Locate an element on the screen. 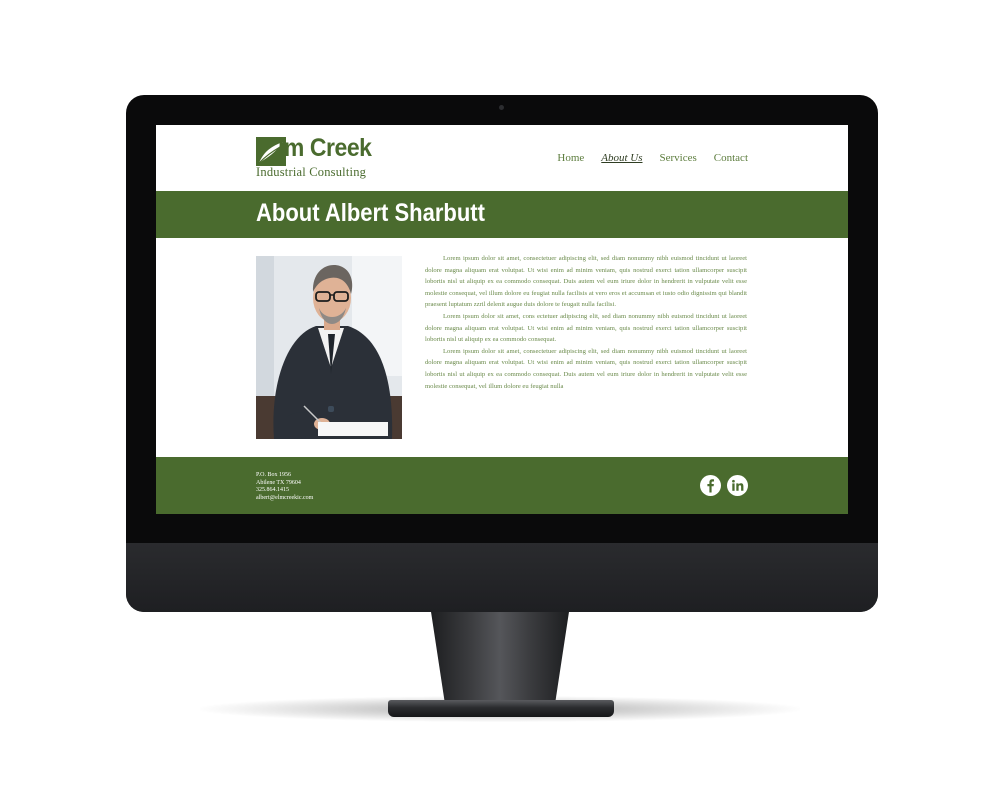 Image resolution: width=1000 pixels, height=793 pixels. address-line: Abilene TX 79604 is located at coordinates (278, 482).